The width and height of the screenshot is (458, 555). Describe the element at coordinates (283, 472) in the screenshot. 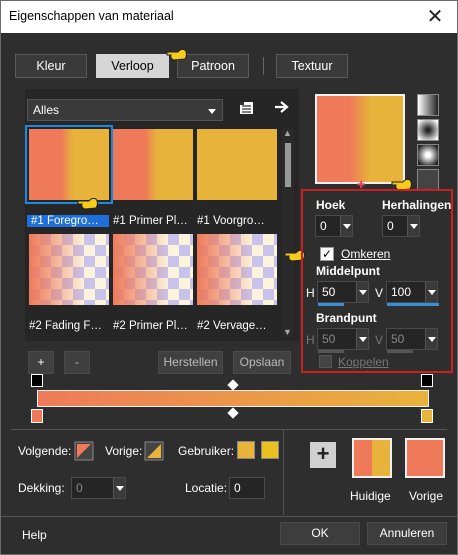

I see `divider-vertical` at that location.